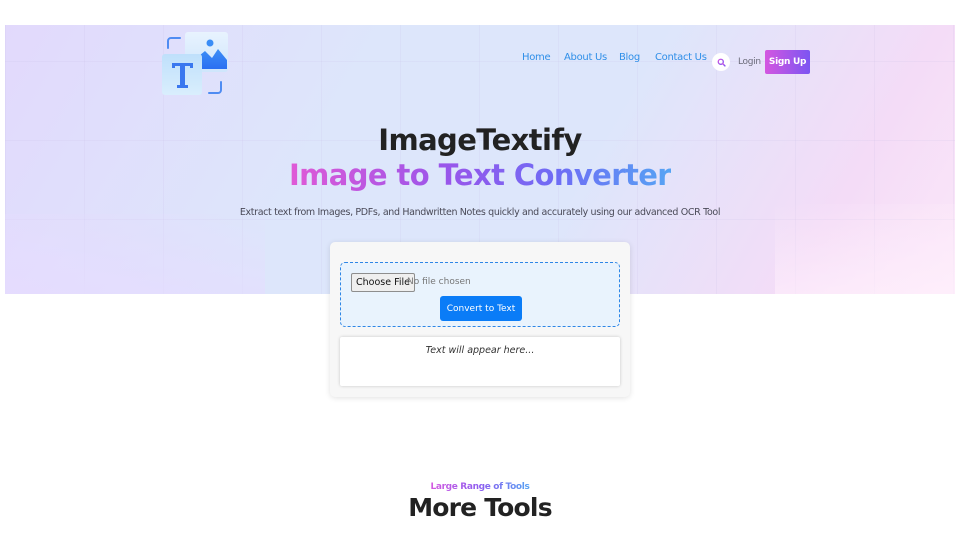  I want to click on nav-link-blog: Blog, so click(629, 57).